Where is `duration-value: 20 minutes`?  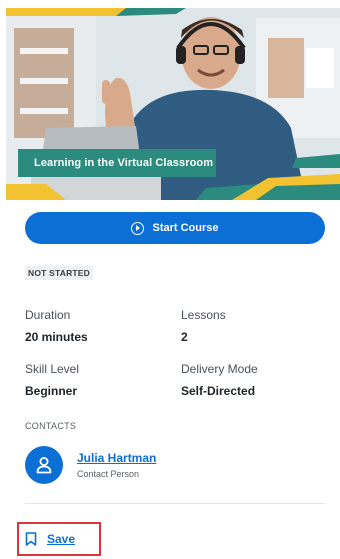
duration-value: 20 minutes is located at coordinates (56, 337).